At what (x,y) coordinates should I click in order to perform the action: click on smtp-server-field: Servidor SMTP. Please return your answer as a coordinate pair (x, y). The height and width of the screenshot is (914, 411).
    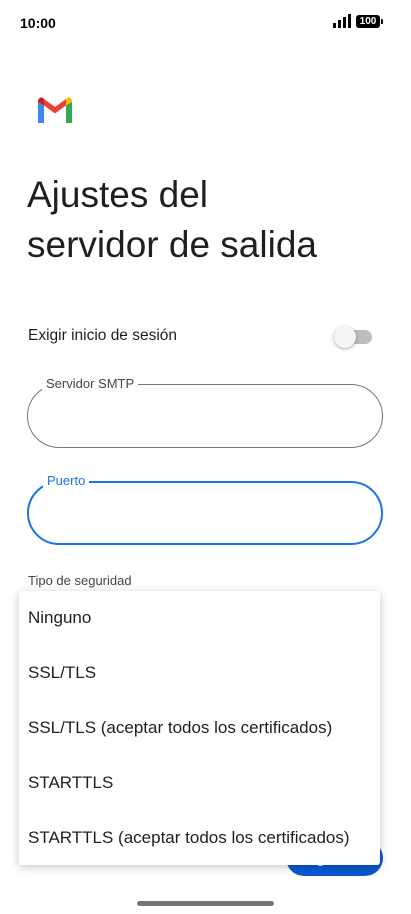
    Looking at the image, I should click on (205, 412).